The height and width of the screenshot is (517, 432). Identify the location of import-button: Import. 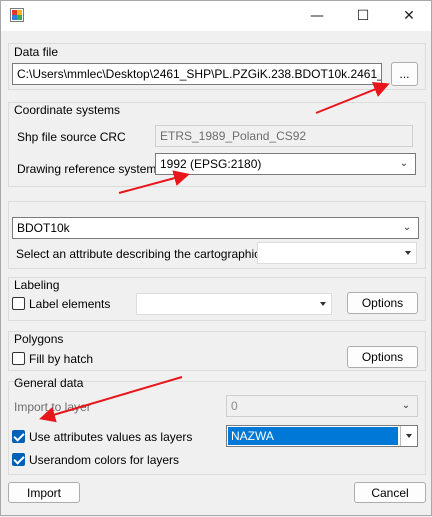
(44, 492).